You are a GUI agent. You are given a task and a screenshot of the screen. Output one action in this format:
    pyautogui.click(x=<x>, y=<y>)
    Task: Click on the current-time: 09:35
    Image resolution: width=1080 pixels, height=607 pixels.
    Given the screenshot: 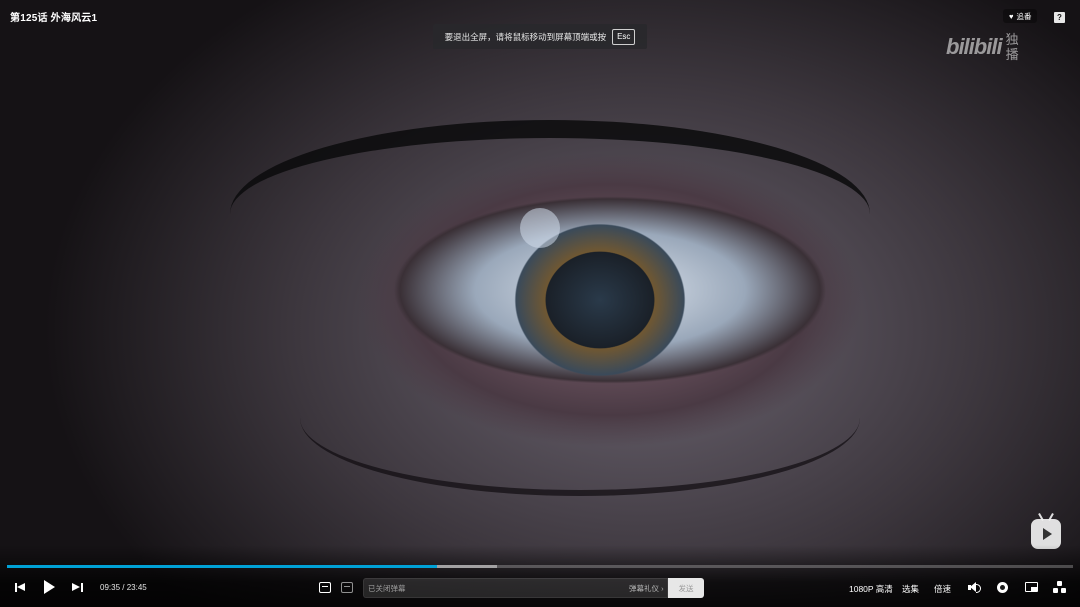 What is the action you would take?
    pyautogui.click(x=110, y=587)
    